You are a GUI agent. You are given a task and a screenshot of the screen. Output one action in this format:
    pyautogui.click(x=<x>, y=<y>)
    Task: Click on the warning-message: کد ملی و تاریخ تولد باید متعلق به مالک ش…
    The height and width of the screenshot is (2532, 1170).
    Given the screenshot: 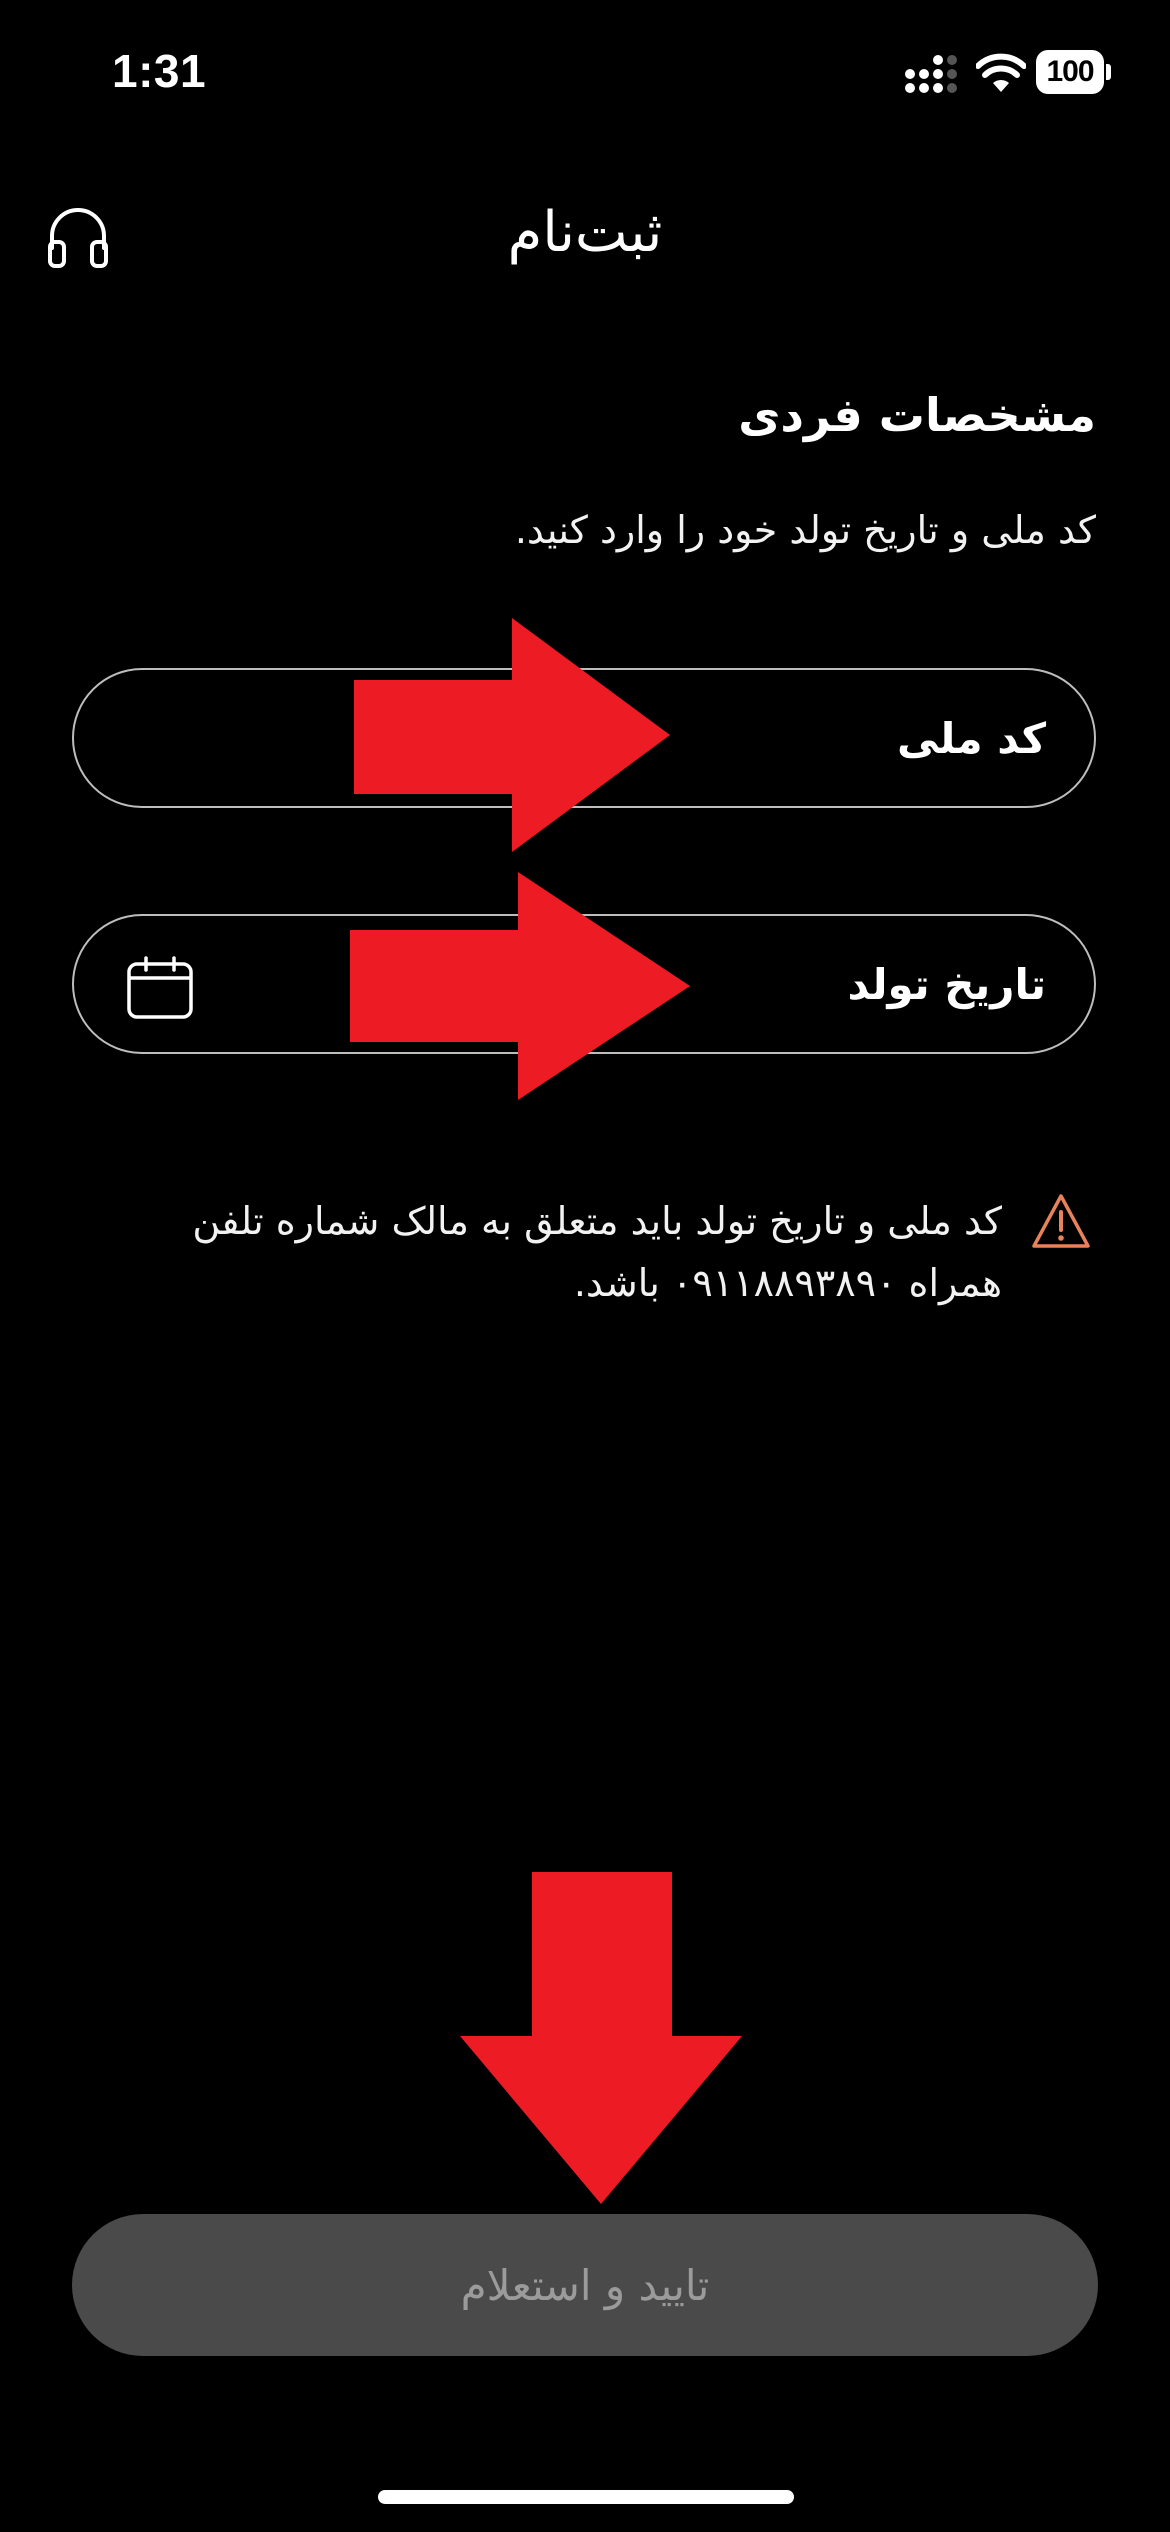 What is the action you would take?
    pyautogui.click(x=552, y=1252)
    